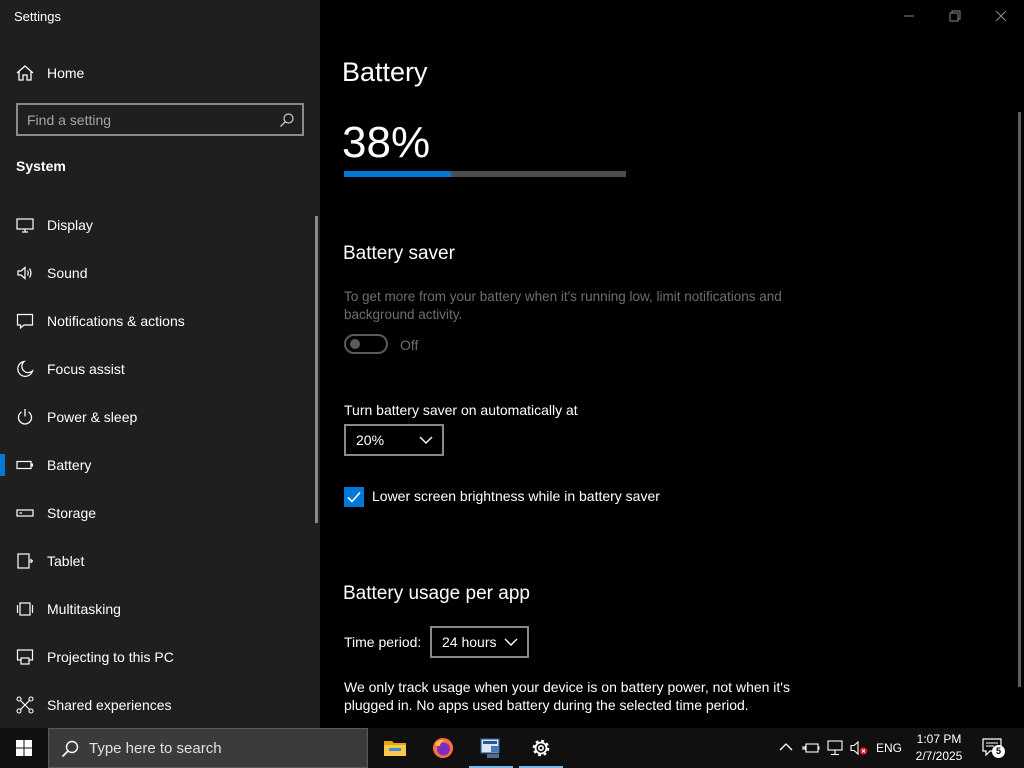 The width and height of the screenshot is (1024, 768). I want to click on settings-gear-icon, so click(541, 748).